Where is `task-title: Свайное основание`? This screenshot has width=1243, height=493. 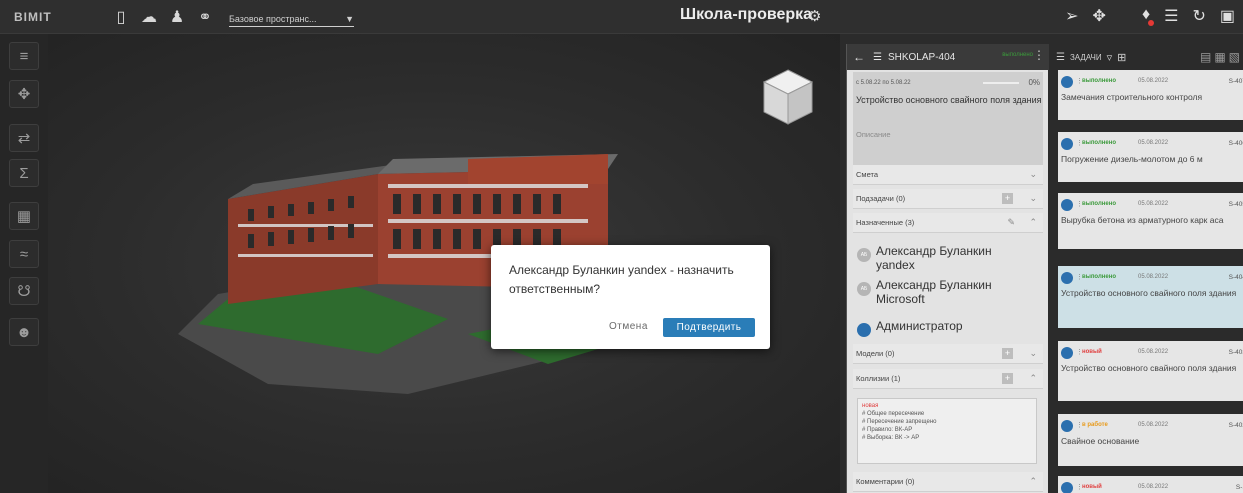 task-title: Свайное основание is located at coordinates (1100, 441).